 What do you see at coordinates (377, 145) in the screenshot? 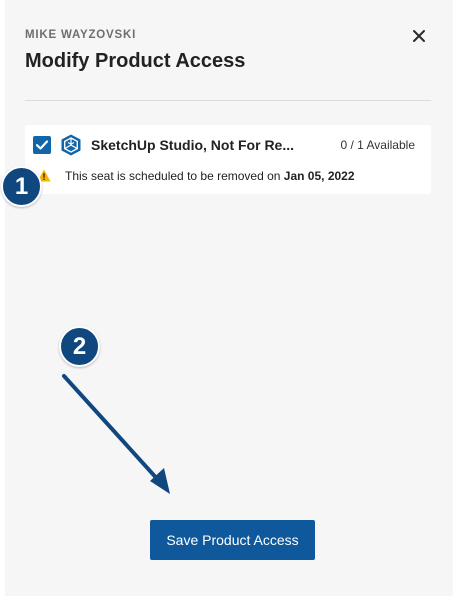
I see `seat-availability: 0 / 1 Available` at bounding box center [377, 145].